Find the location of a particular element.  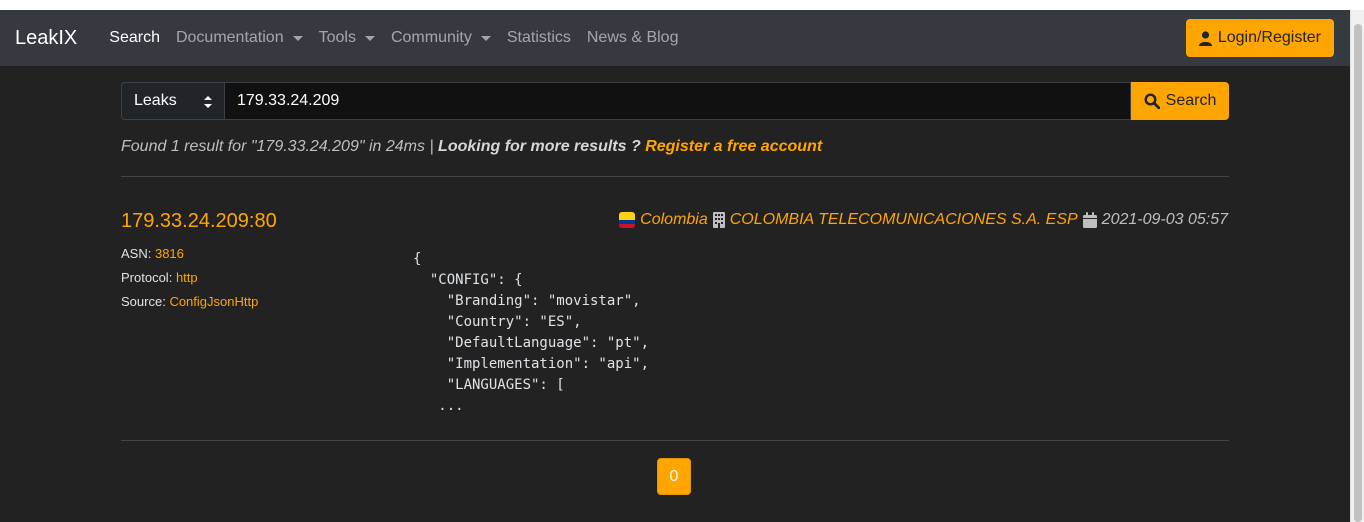

nav-search: Search is located at coordinates (134, 38).